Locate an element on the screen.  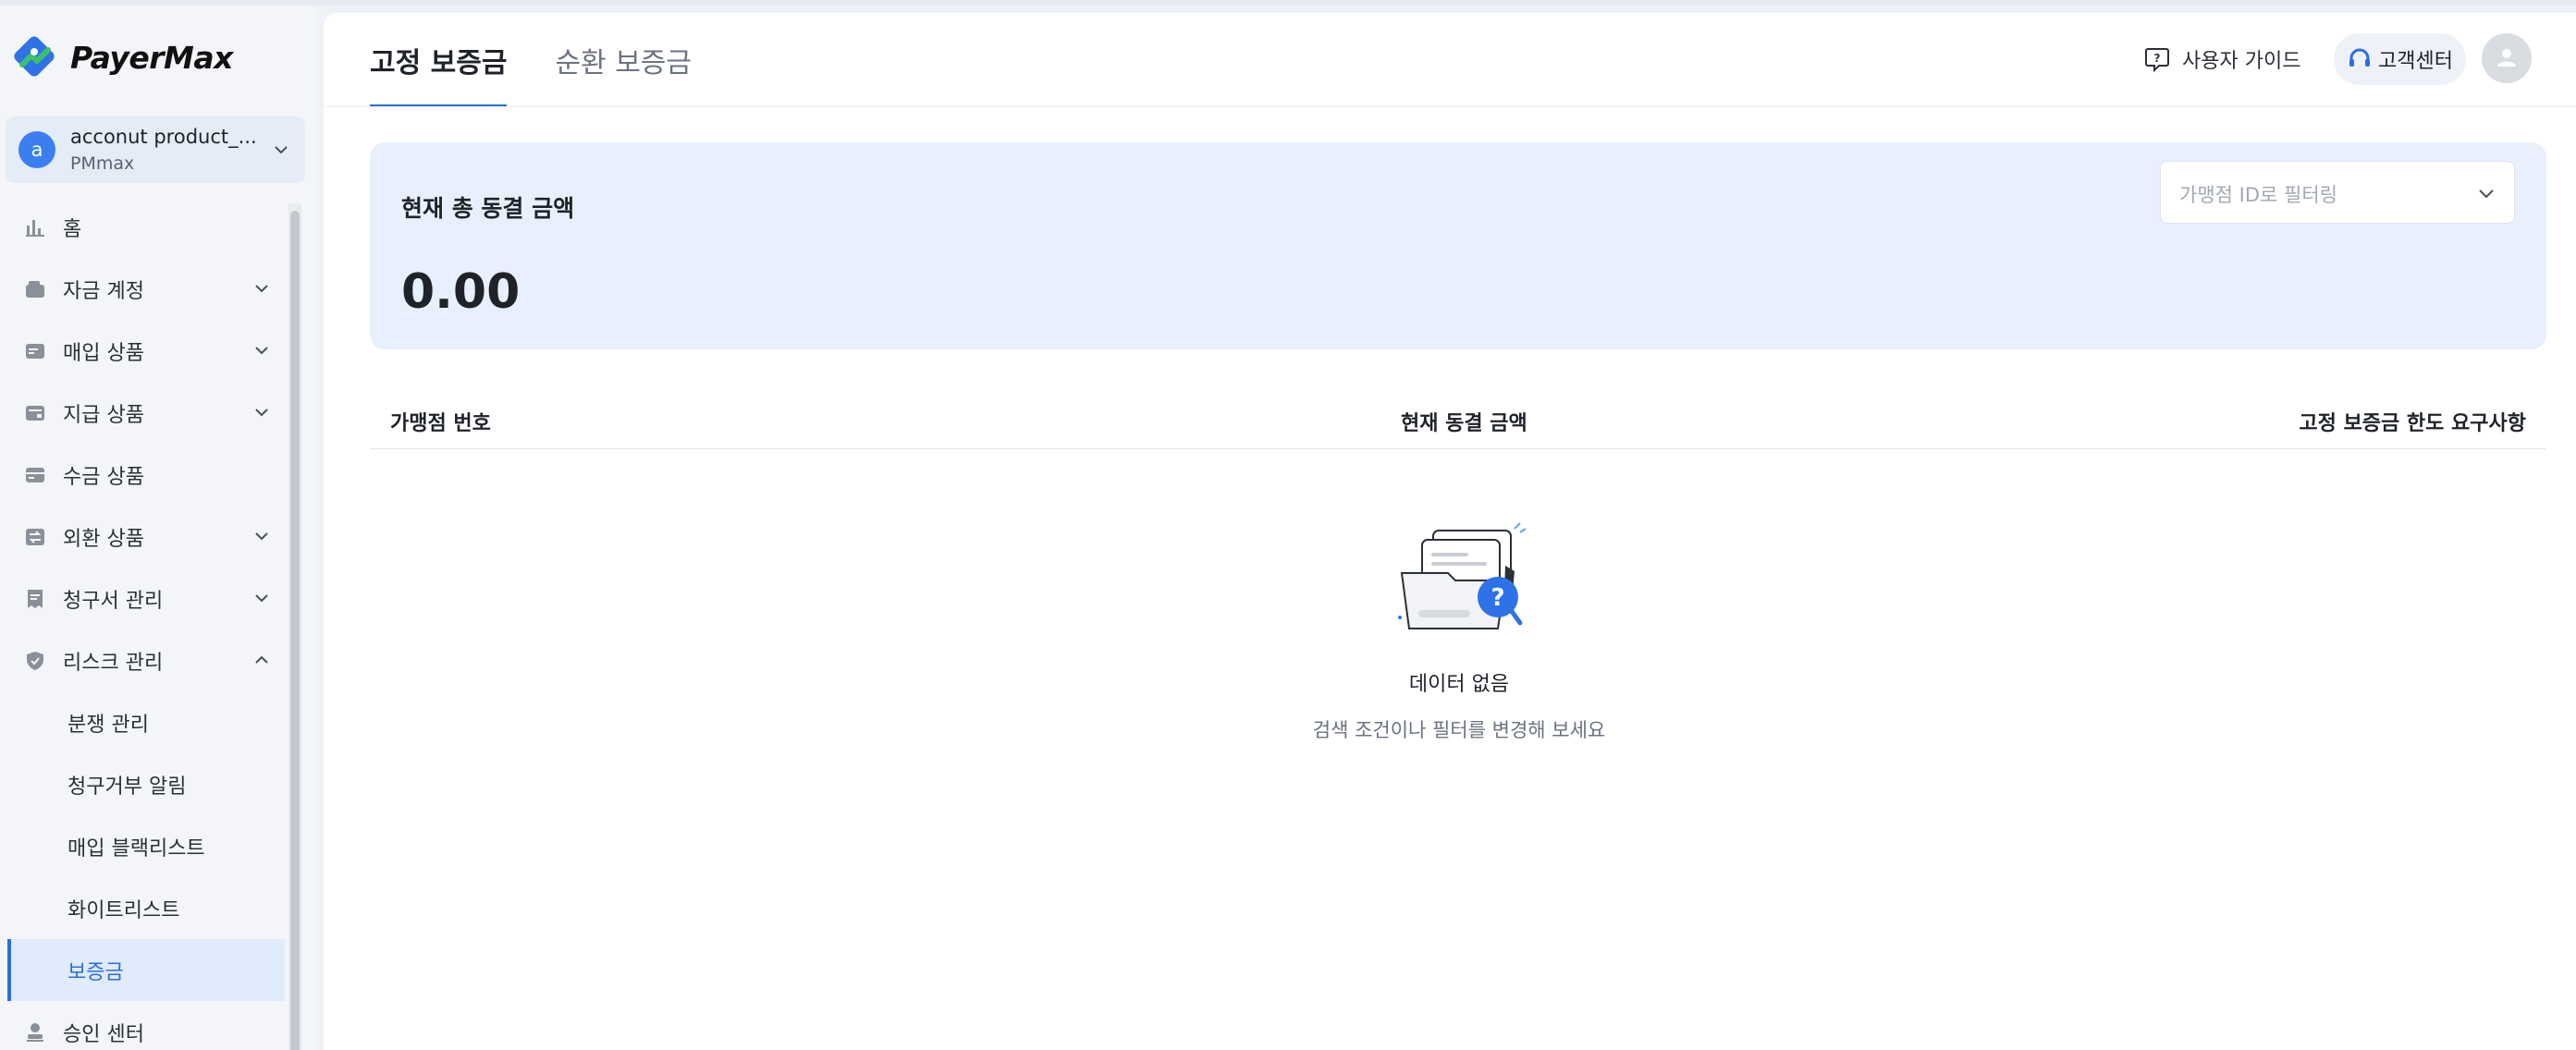
bar-chart-icon is located at coordinates (35, 227).